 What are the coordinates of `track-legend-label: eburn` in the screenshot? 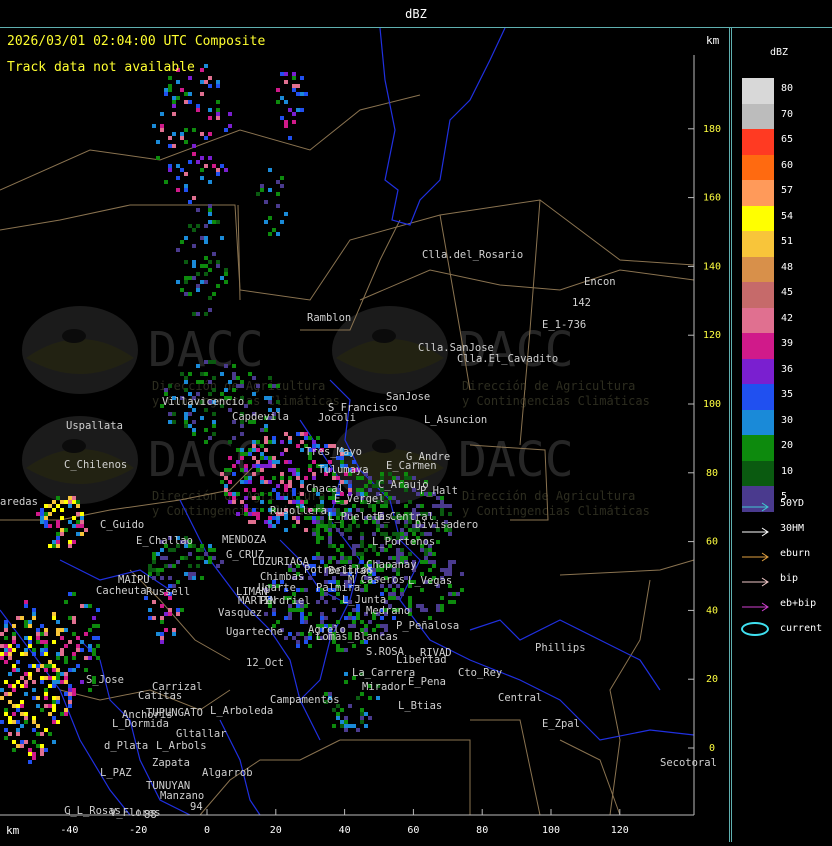 It's located at (795, 553).